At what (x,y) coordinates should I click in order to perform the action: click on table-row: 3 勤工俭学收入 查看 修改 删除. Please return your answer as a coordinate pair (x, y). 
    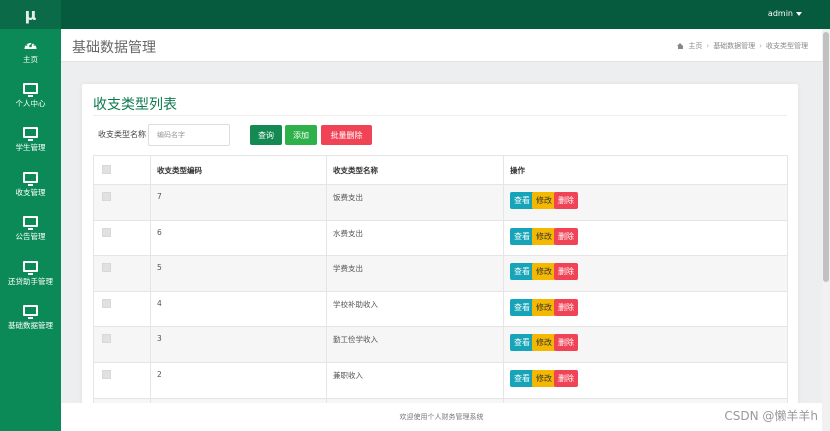
    Looking at the image, I should click on (440, 344).